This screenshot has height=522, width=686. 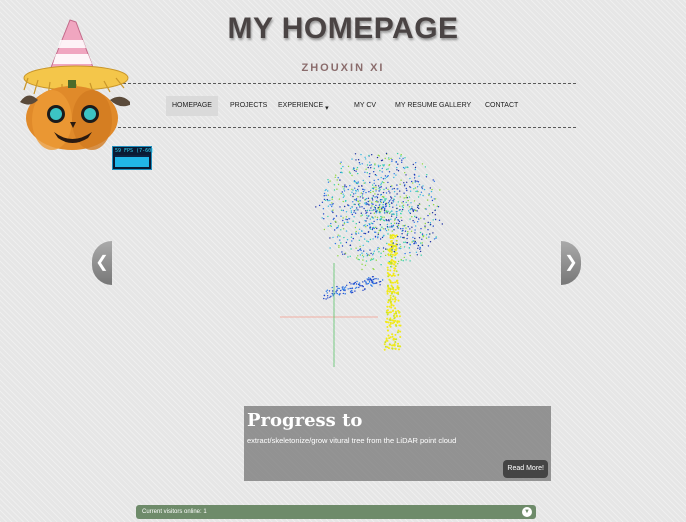 What do you see at coordinates (501, 106) in the screenshot?
I see `nav-contact: CONTACT` at bounding box center [501, 106].